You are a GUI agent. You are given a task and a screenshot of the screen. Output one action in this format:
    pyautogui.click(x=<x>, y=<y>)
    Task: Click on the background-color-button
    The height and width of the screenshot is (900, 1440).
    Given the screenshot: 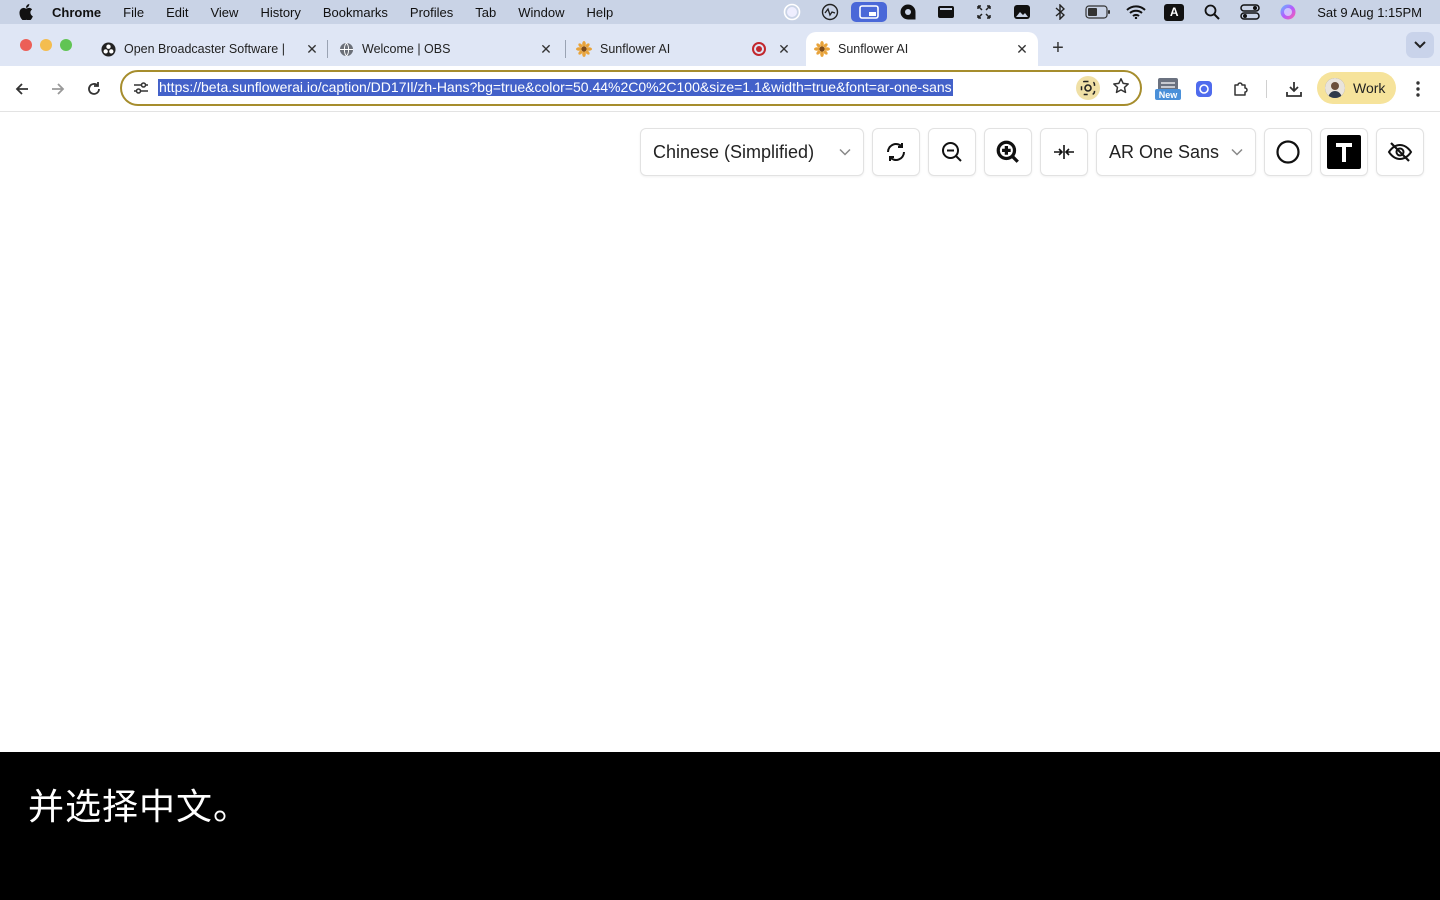 What is the action you would take?
    pyautogui.click(x=1288, y=152)
    